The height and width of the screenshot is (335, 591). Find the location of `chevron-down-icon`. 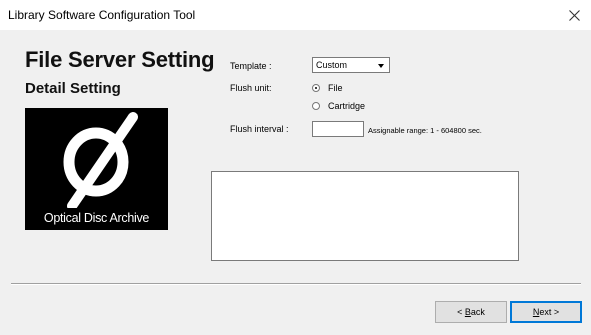

chevron-down-icon is located at coordinates (381, 66).